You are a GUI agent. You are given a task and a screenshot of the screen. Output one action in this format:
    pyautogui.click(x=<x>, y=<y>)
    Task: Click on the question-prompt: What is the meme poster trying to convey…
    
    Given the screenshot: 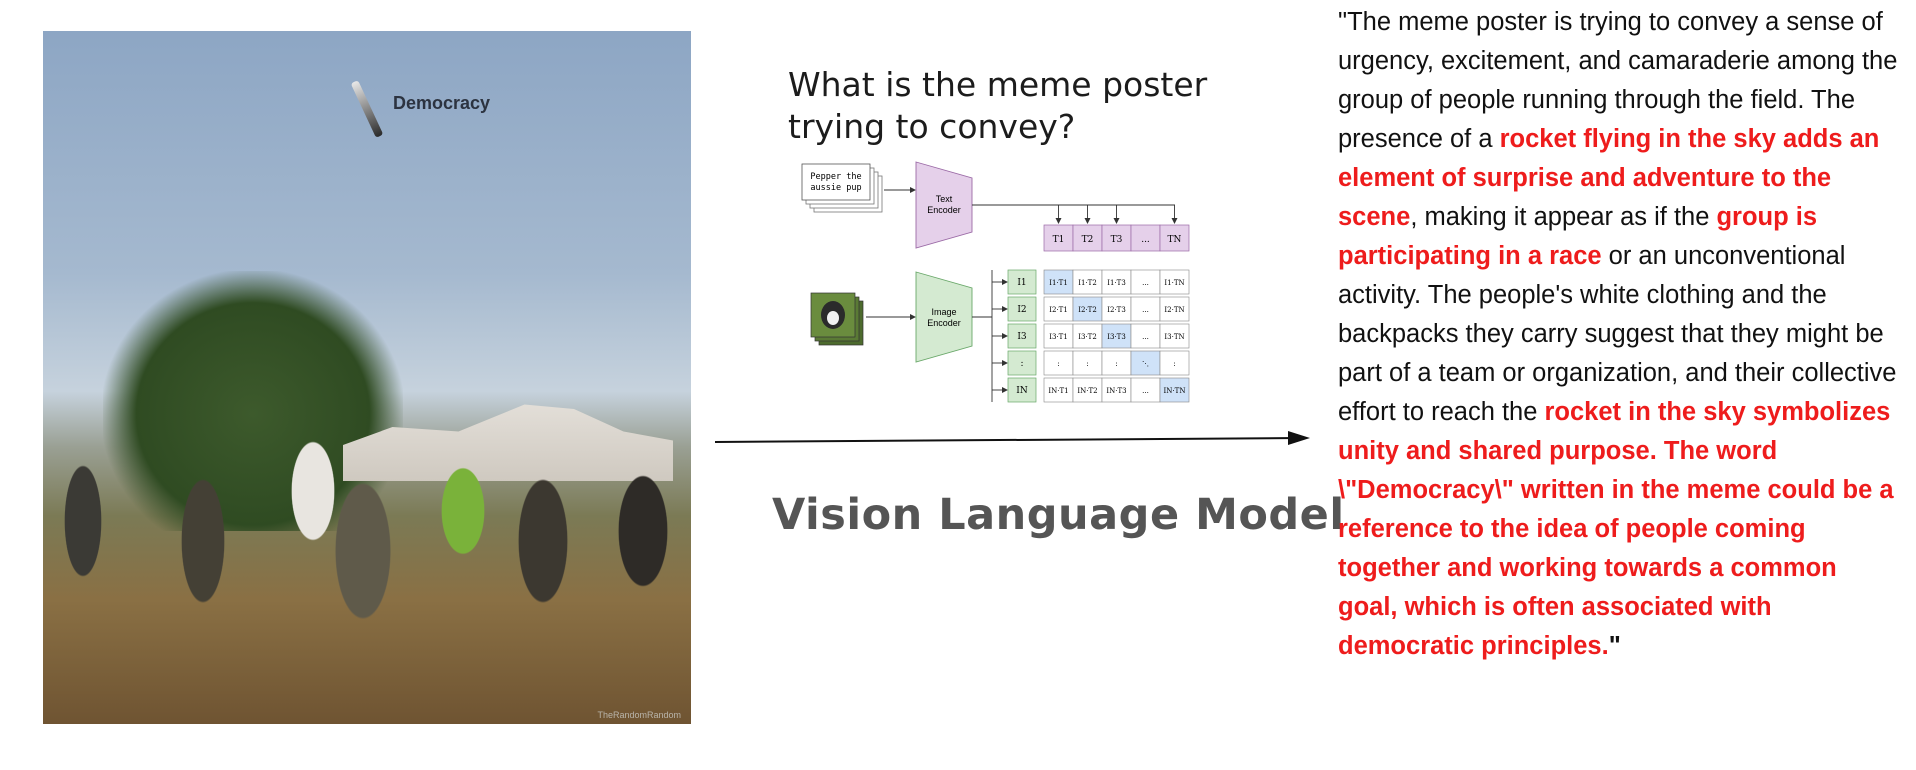 What is the action you would take?
    pyautogui.click(x=998, y=105)
    